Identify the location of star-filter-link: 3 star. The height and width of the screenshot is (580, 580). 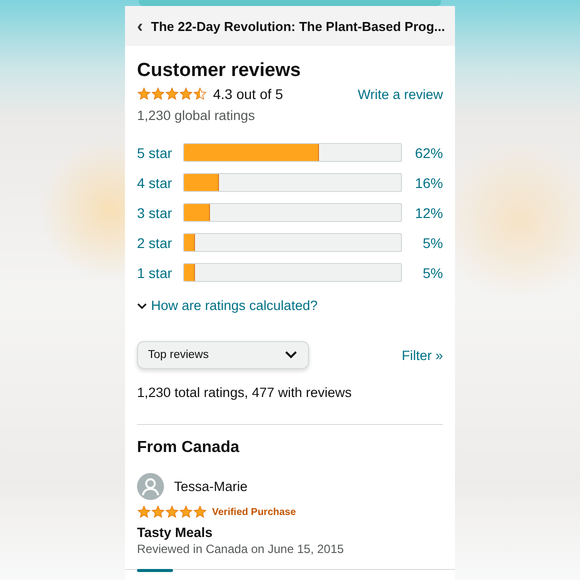
(160, 212).